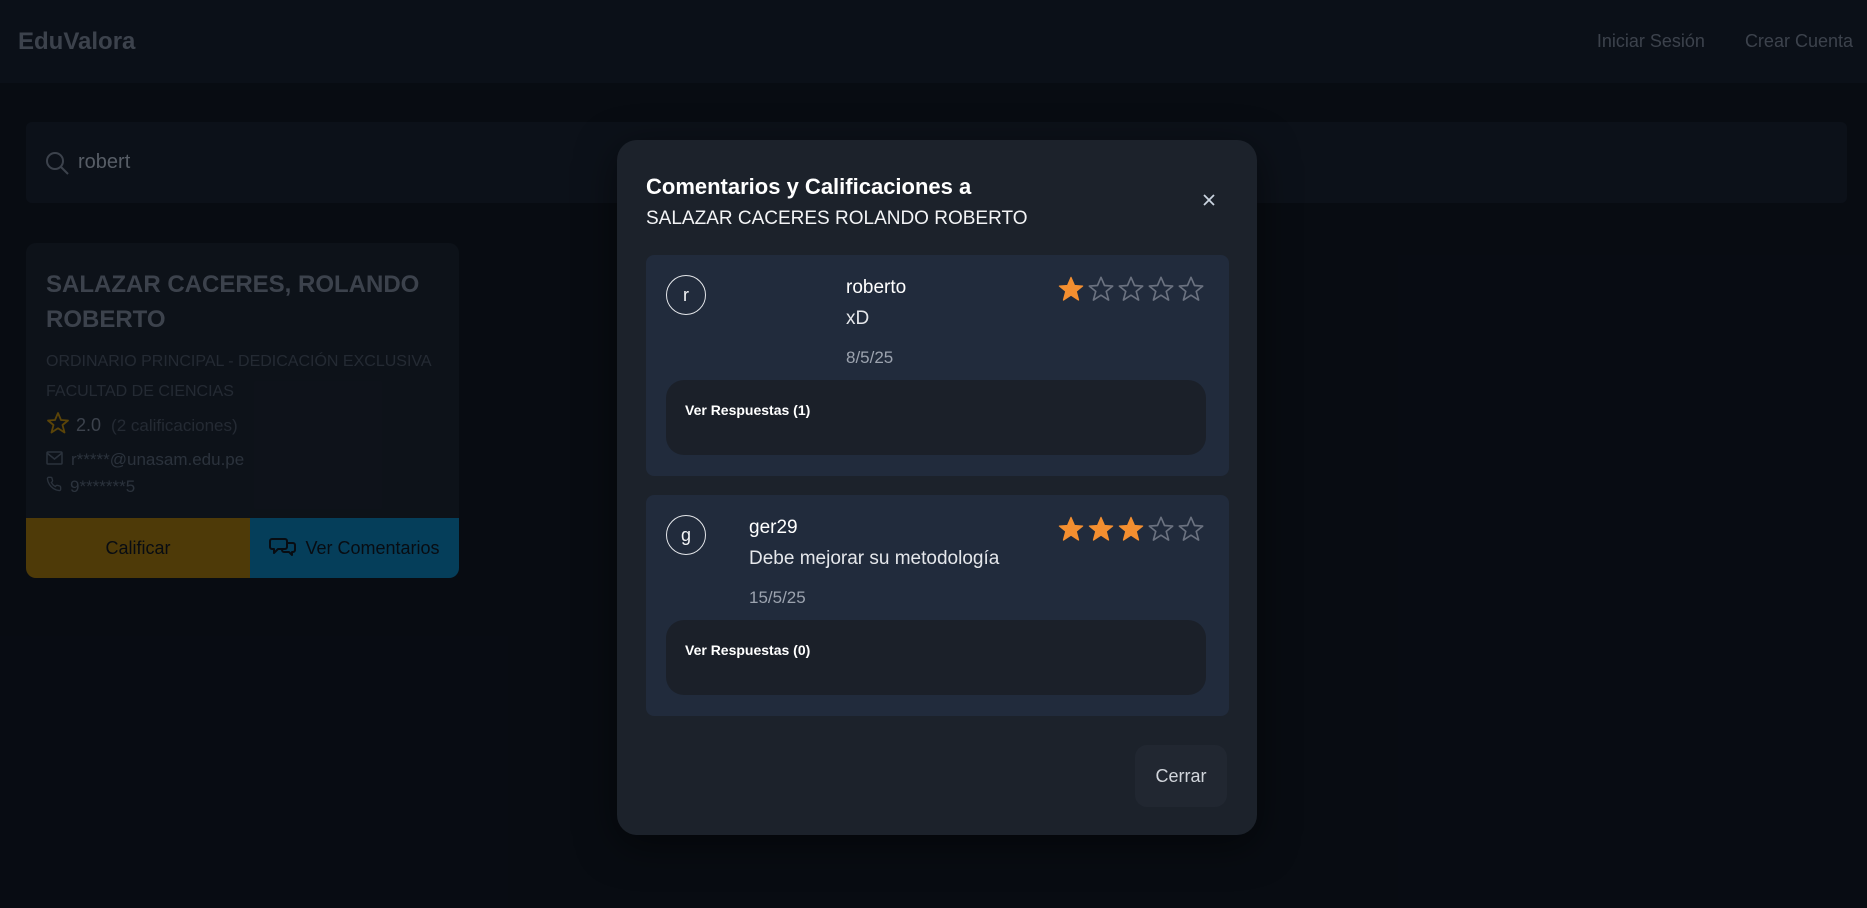  What do you see at coordinates (937, 365) in the screenshot?
I see `comment-item: r roberto xD 8/5/25 Ver Respuestas (1)` at bounding box center [937, 365].